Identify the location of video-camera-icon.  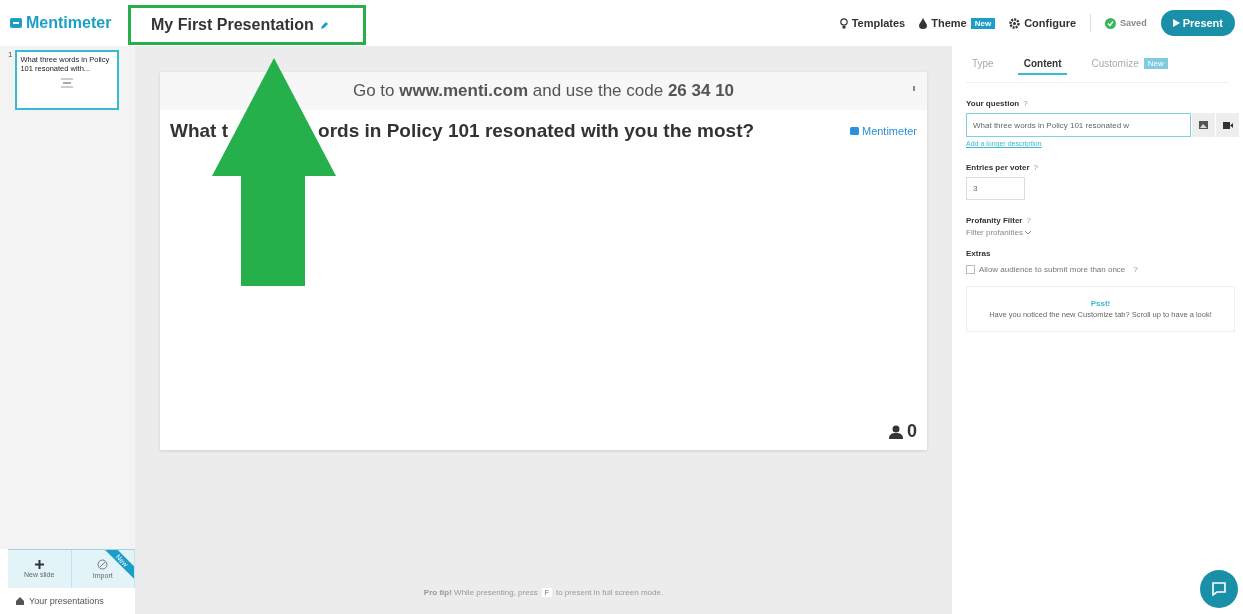
(1227, 125).